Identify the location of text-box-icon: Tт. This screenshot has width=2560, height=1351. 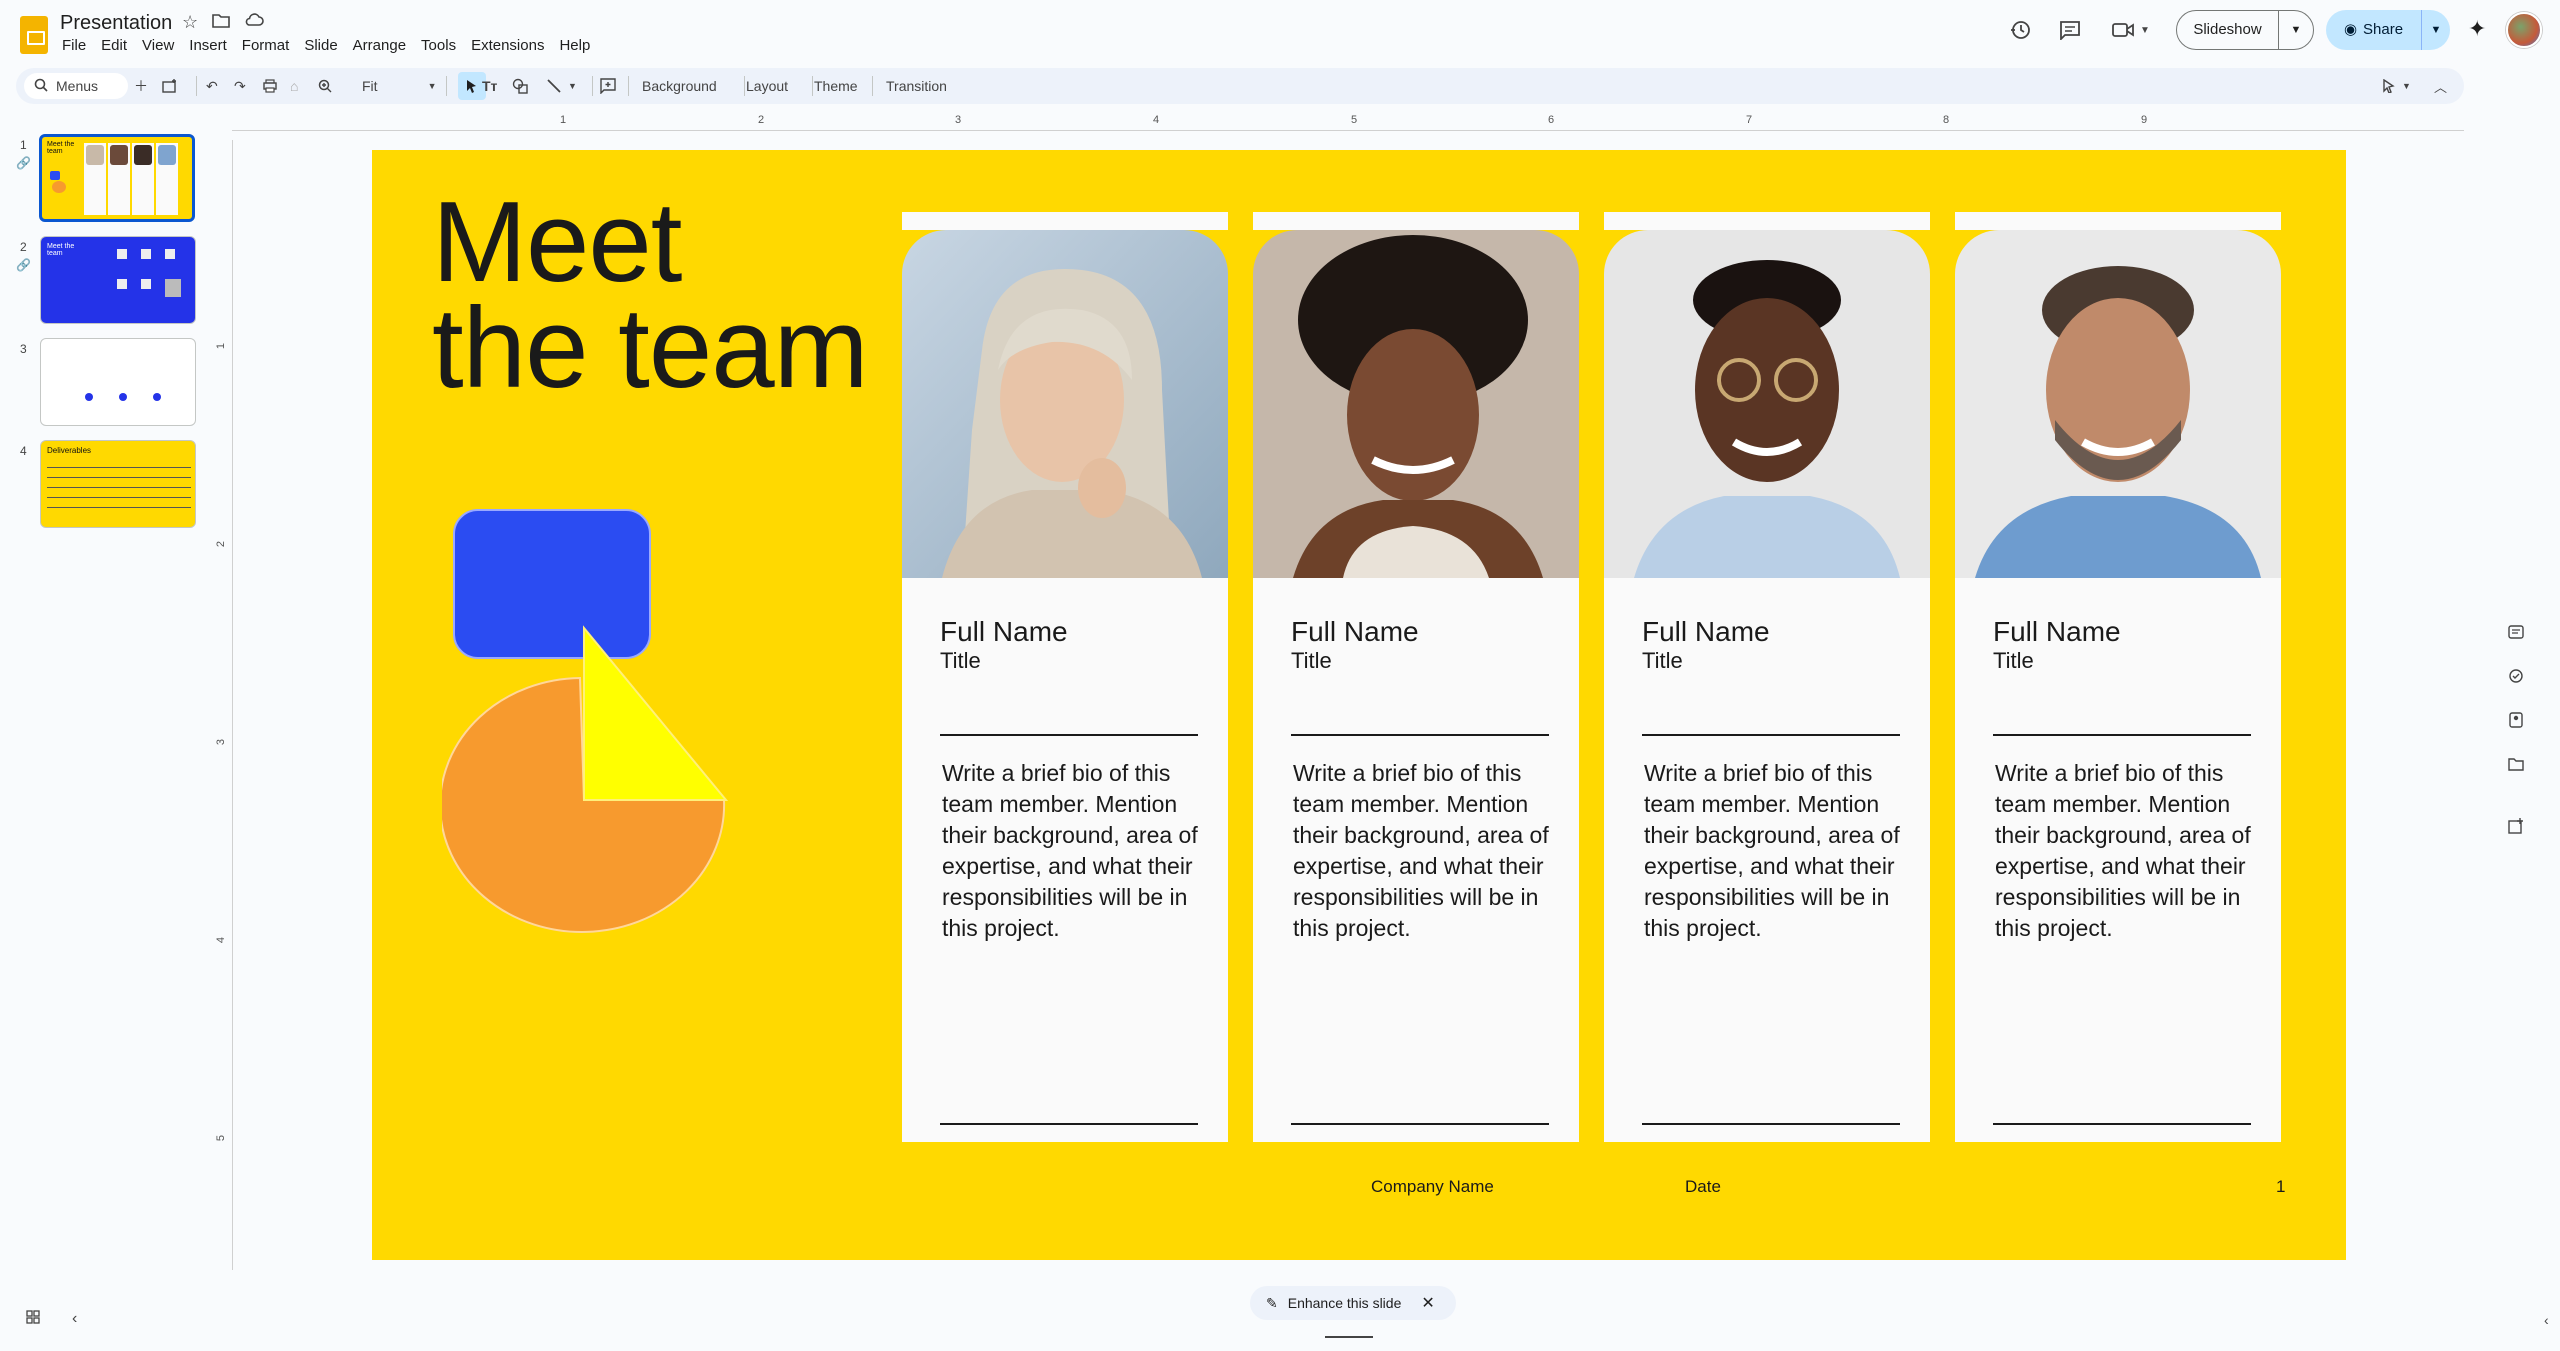
(489, 86).